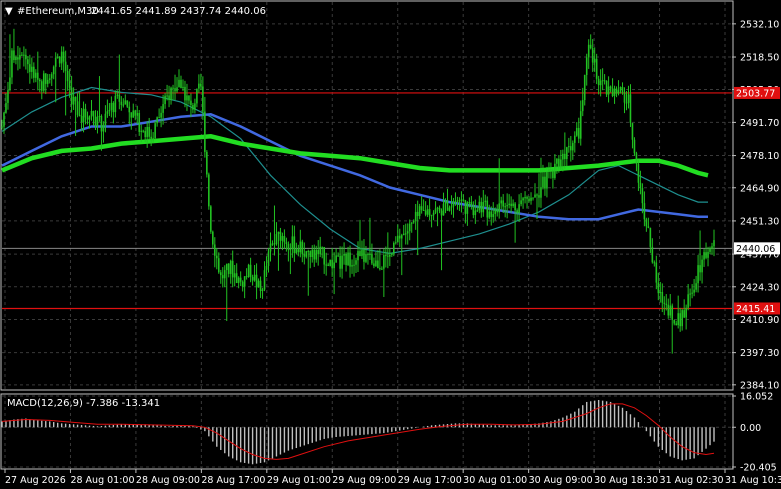  What do you see at coordinates (756, 397) in the screenshot?
I see `macd-tick-label: 16.052` at bounding box center [756, 397].